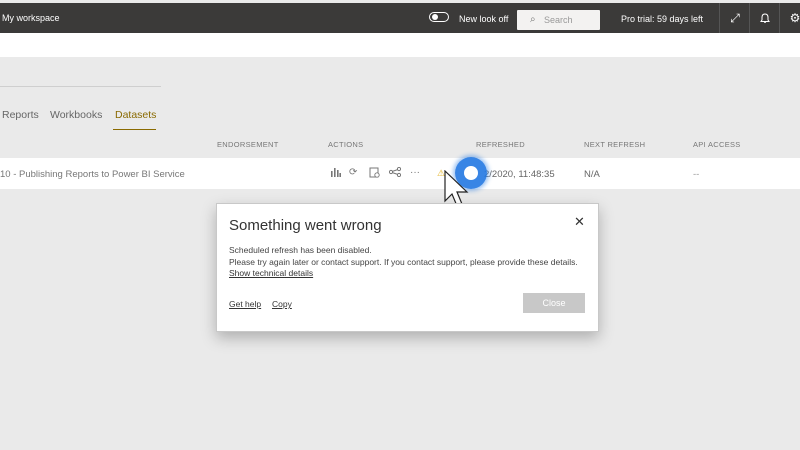 This screenshot has height=450, width=800. I want to click on column-header-next-refresh: NEXT REFRESH, so click(614, 144).